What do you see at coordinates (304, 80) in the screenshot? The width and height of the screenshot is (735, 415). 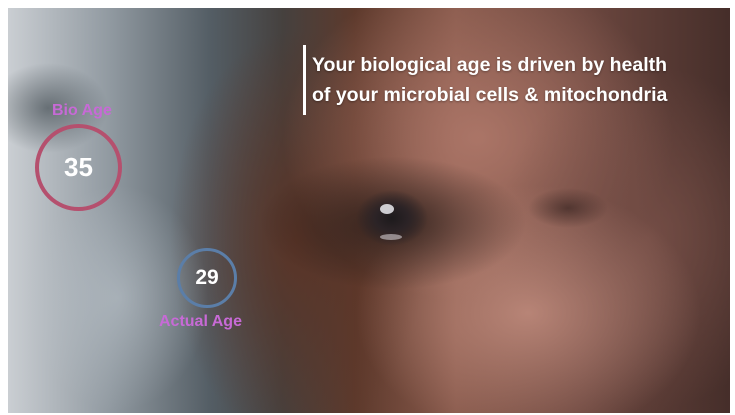 I see `headline-accent-bar` at bounding box center [304, 80].